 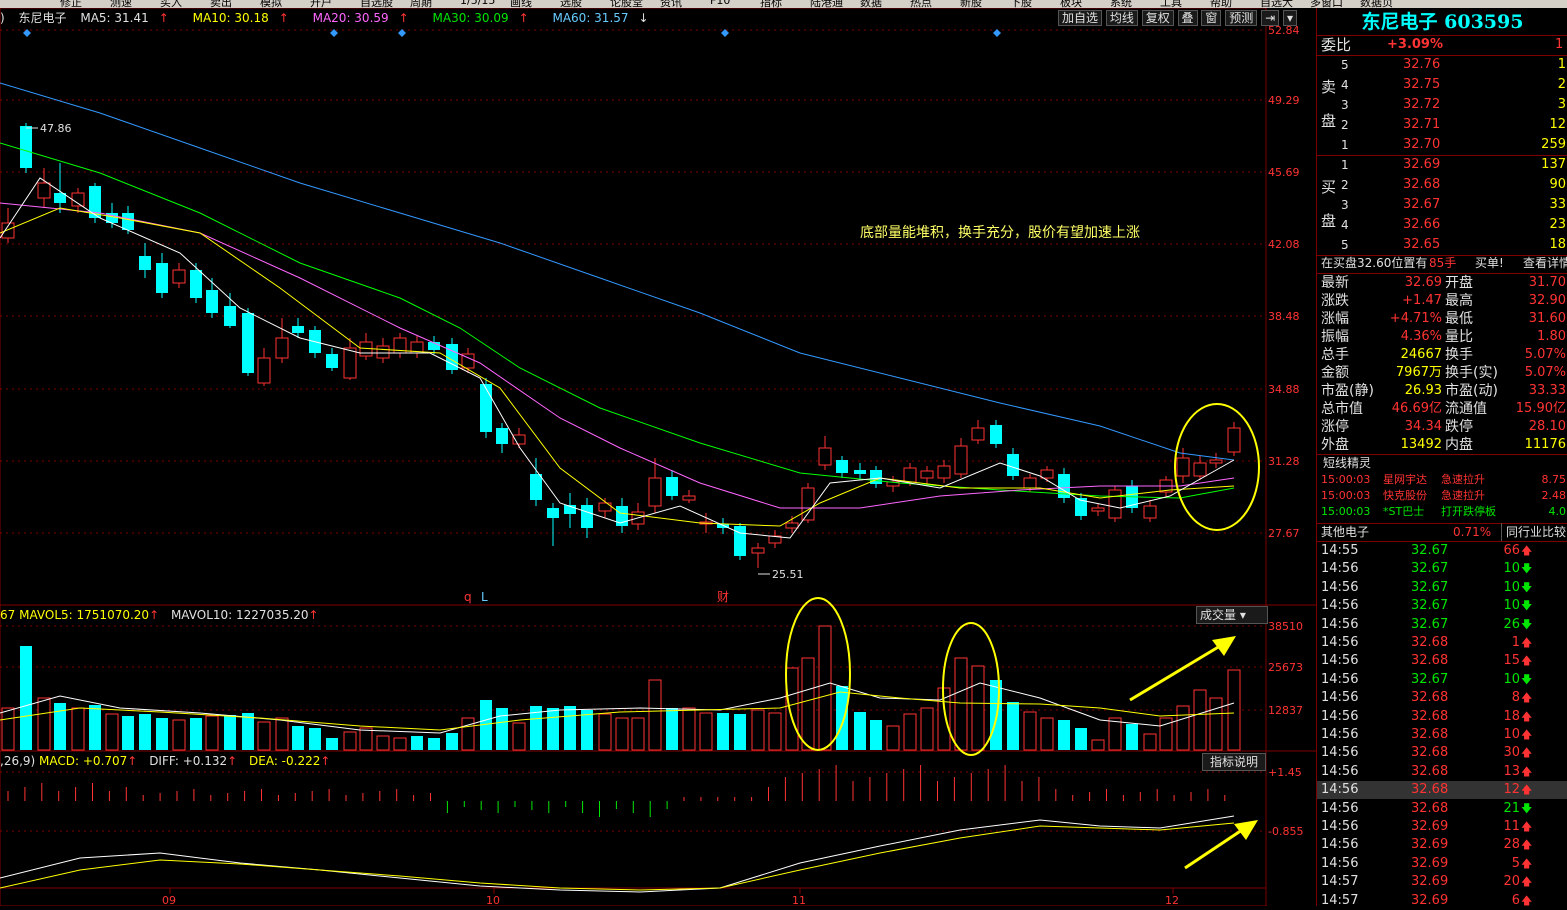 What do you see at coordinates (1442, 512) in the screenshot?
I see `genie-item: 15:00:03 *ST巴士 打开跌停板 4.0` at bounding box center [1442, 512].